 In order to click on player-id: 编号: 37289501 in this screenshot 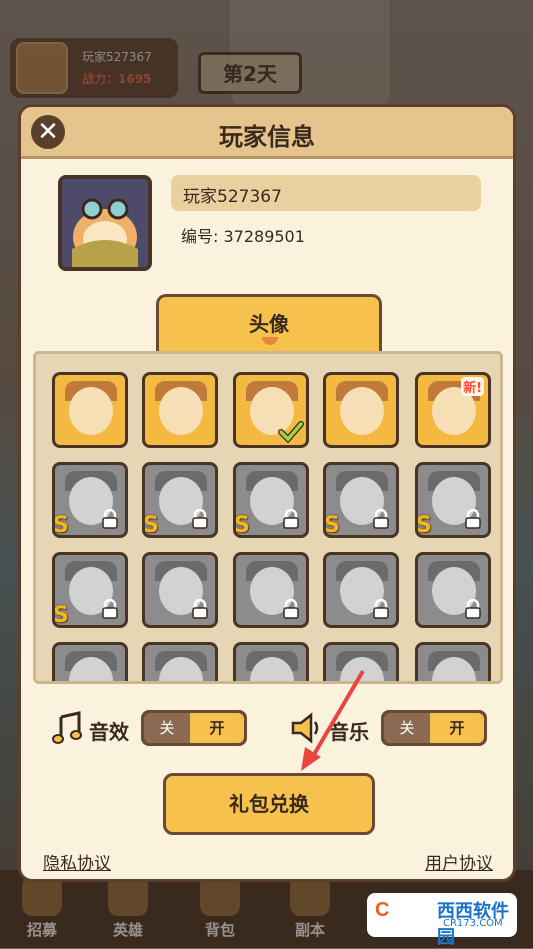, I will do `click(243, 236)`.